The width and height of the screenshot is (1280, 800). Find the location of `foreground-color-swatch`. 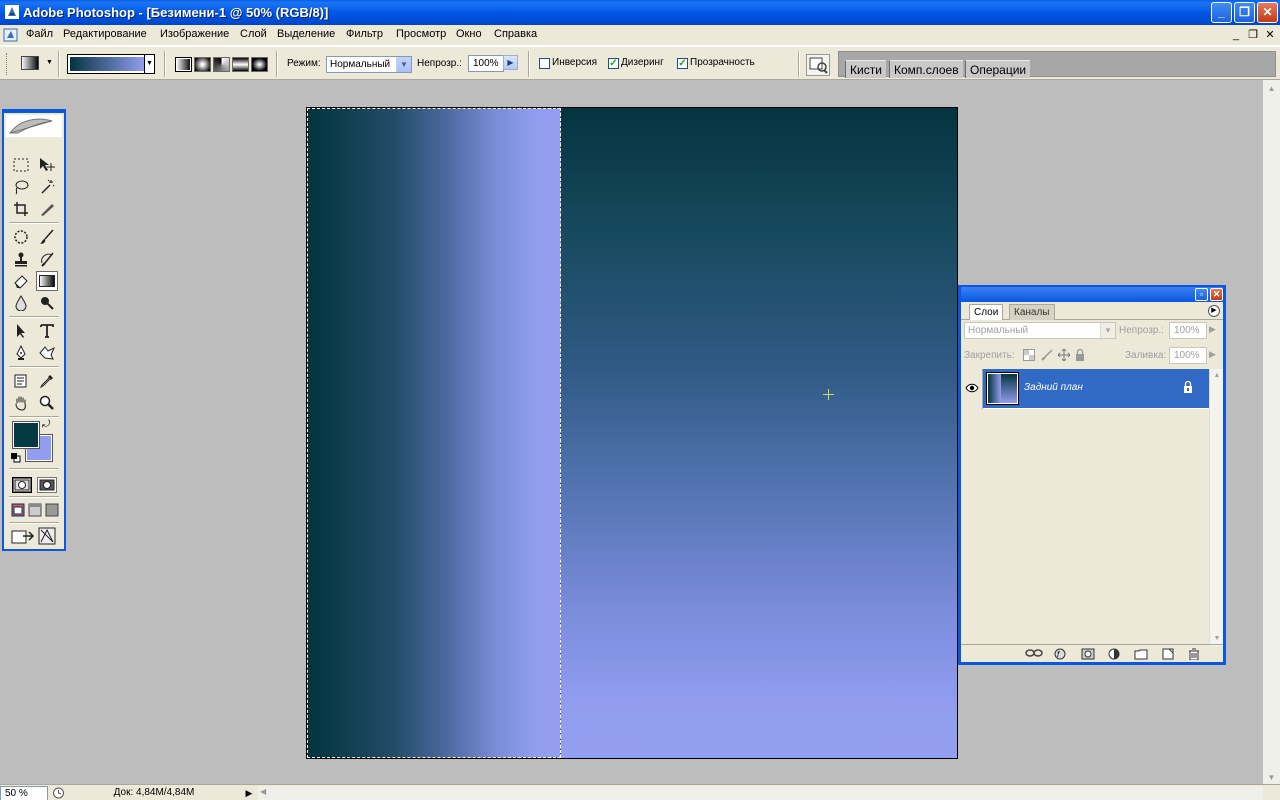

foreground-color-swatch is located at coordinates (26, 435).